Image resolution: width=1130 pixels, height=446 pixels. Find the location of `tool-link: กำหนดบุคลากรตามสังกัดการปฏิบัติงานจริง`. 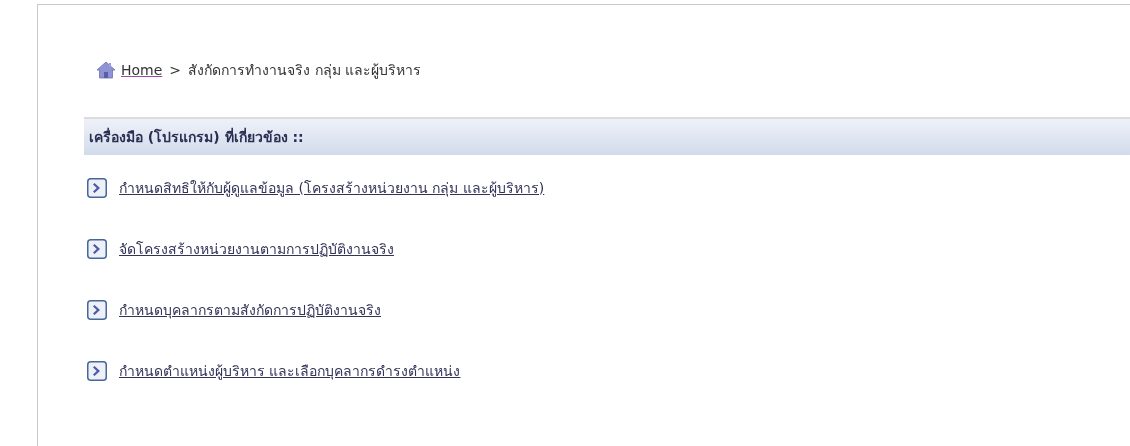

tool-link: กำหนดบุคลากรตามสังกัดการปฏิบัติงานจริง is located at coordinates (250, 310).